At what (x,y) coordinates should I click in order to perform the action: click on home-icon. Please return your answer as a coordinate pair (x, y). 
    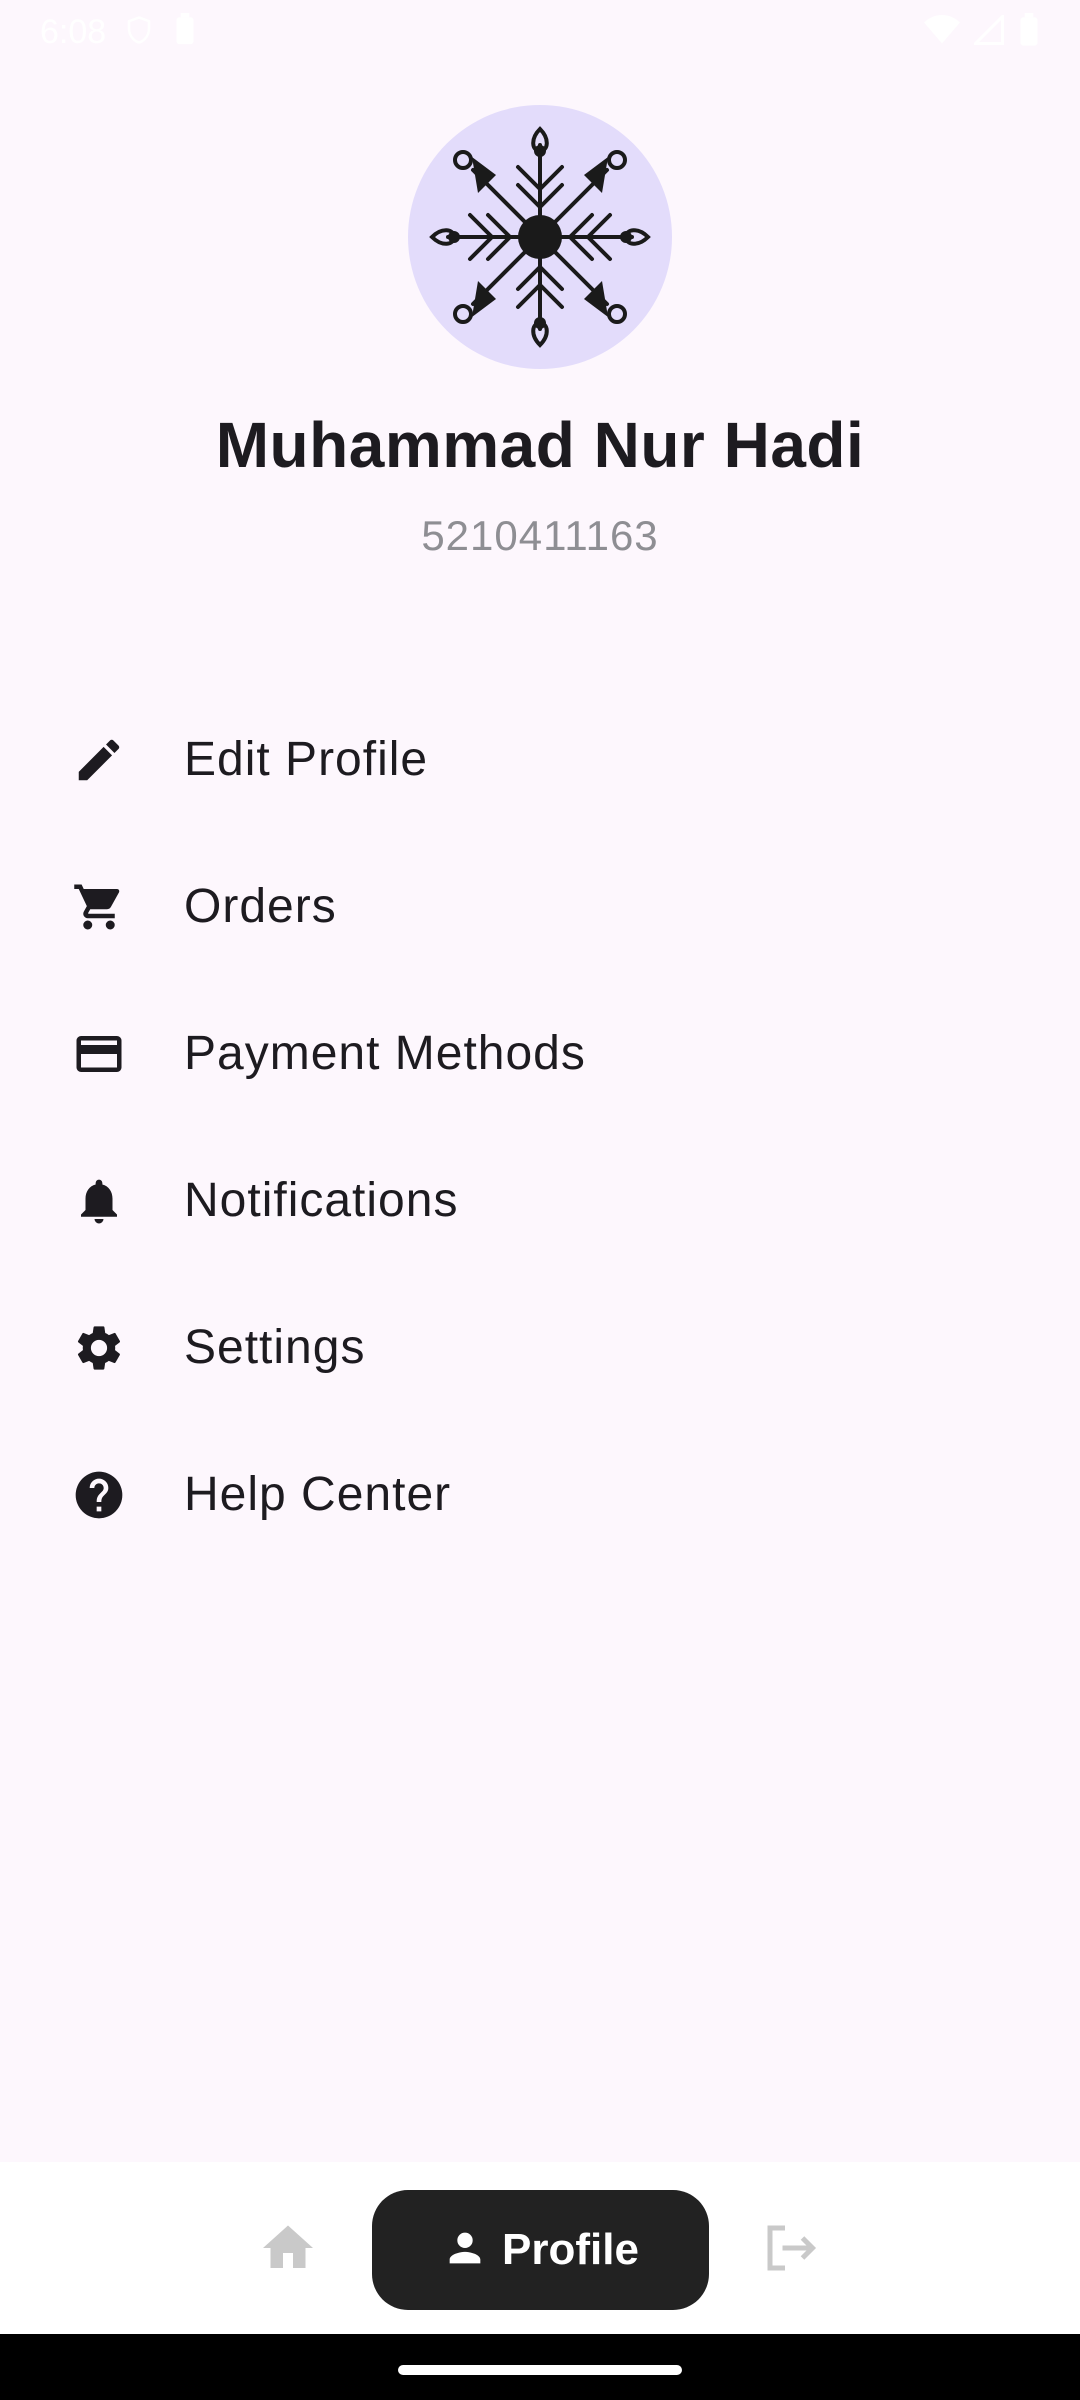
    Looking at the image, I should click on (288, 2248).